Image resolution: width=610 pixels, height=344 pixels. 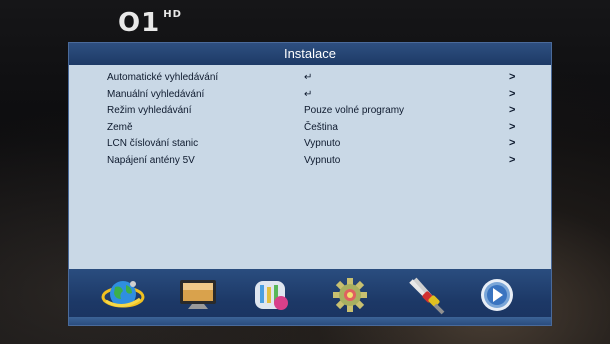 I want to click on menu-item-value: Pouze volné programy, so click(x=354, y=110).